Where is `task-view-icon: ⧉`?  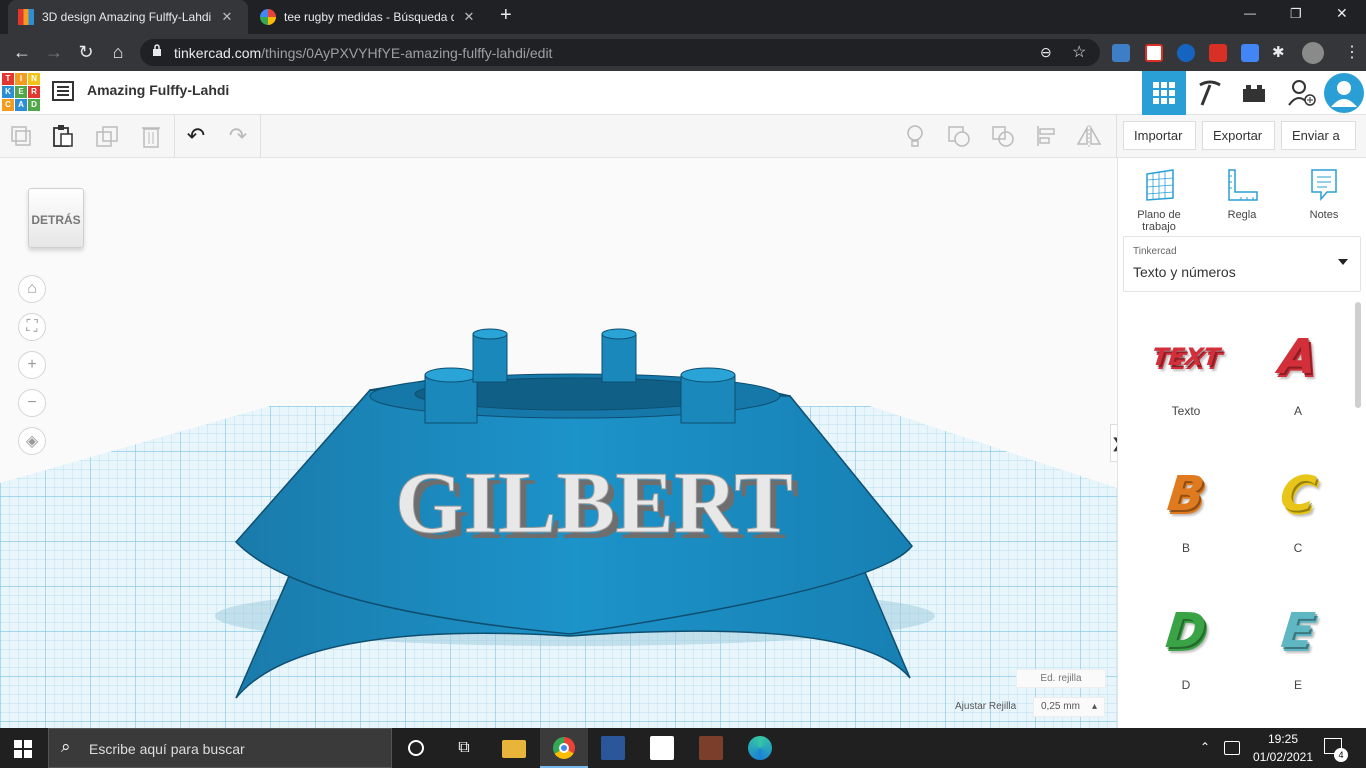 task-view-icon: ⧉ is located at coordinates (464, 748).